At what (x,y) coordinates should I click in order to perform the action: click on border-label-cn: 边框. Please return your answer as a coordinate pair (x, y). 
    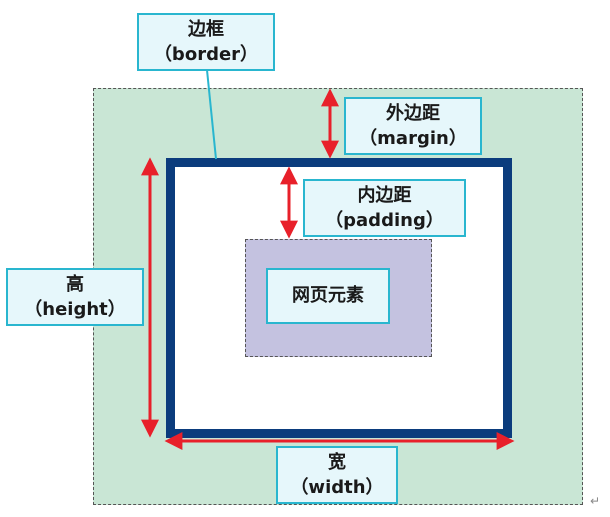
    Looking at the image, I should click on (206, 29).